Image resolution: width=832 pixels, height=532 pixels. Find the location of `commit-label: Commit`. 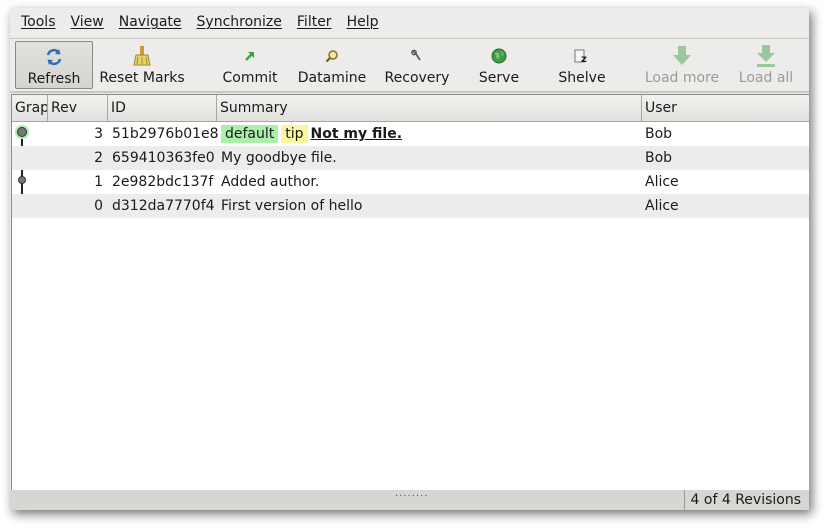

commit-label: Commit is located at coordinates (250, 78).